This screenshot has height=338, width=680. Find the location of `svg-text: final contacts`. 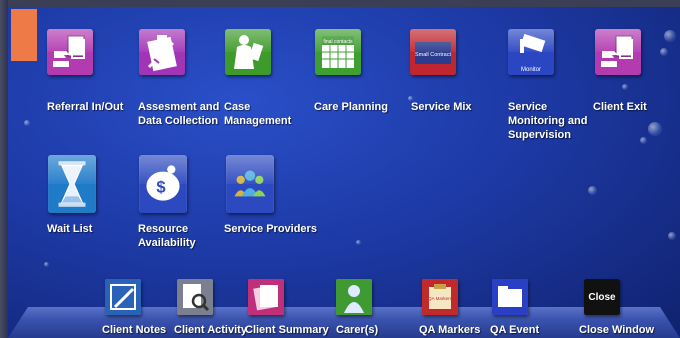

svg-text: final contacts is located at coordinates (338, 42).